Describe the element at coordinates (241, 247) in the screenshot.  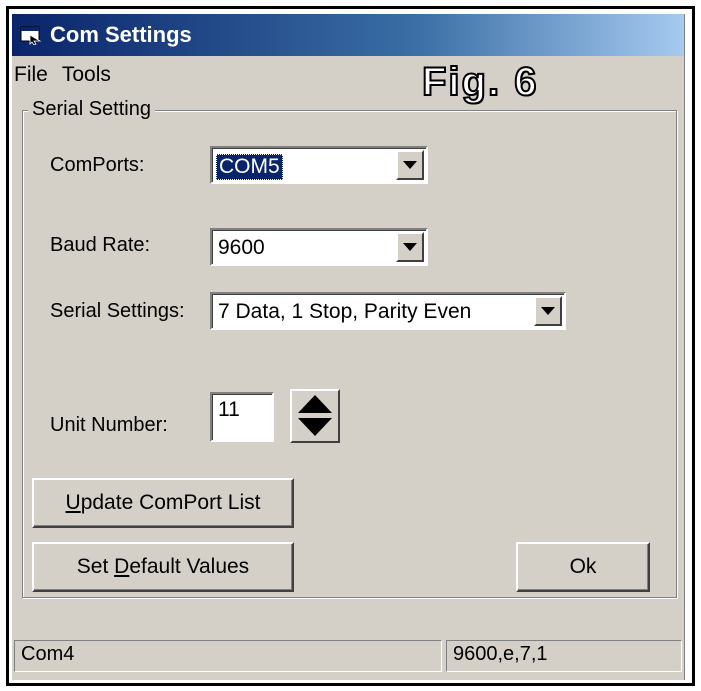
I see `baud-rate-value: 9600` at that location.